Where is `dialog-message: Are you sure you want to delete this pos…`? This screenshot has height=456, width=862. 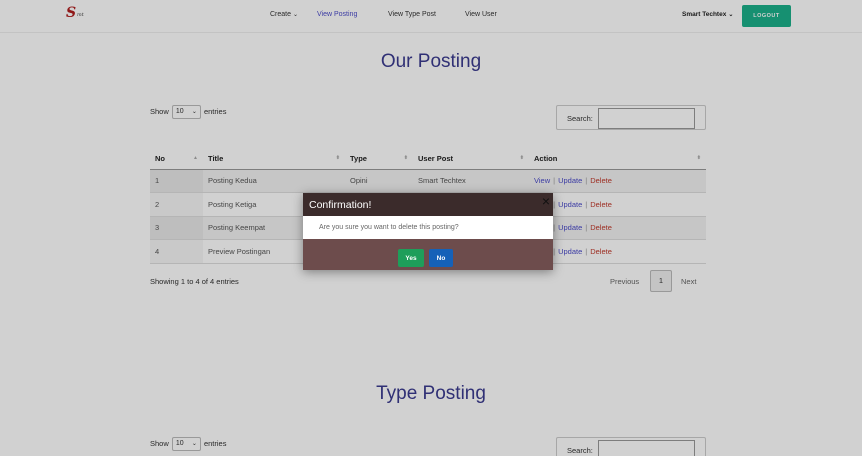 dialog-message: Are you sure you want to delete this pos… is located at coordinates (389, 227).